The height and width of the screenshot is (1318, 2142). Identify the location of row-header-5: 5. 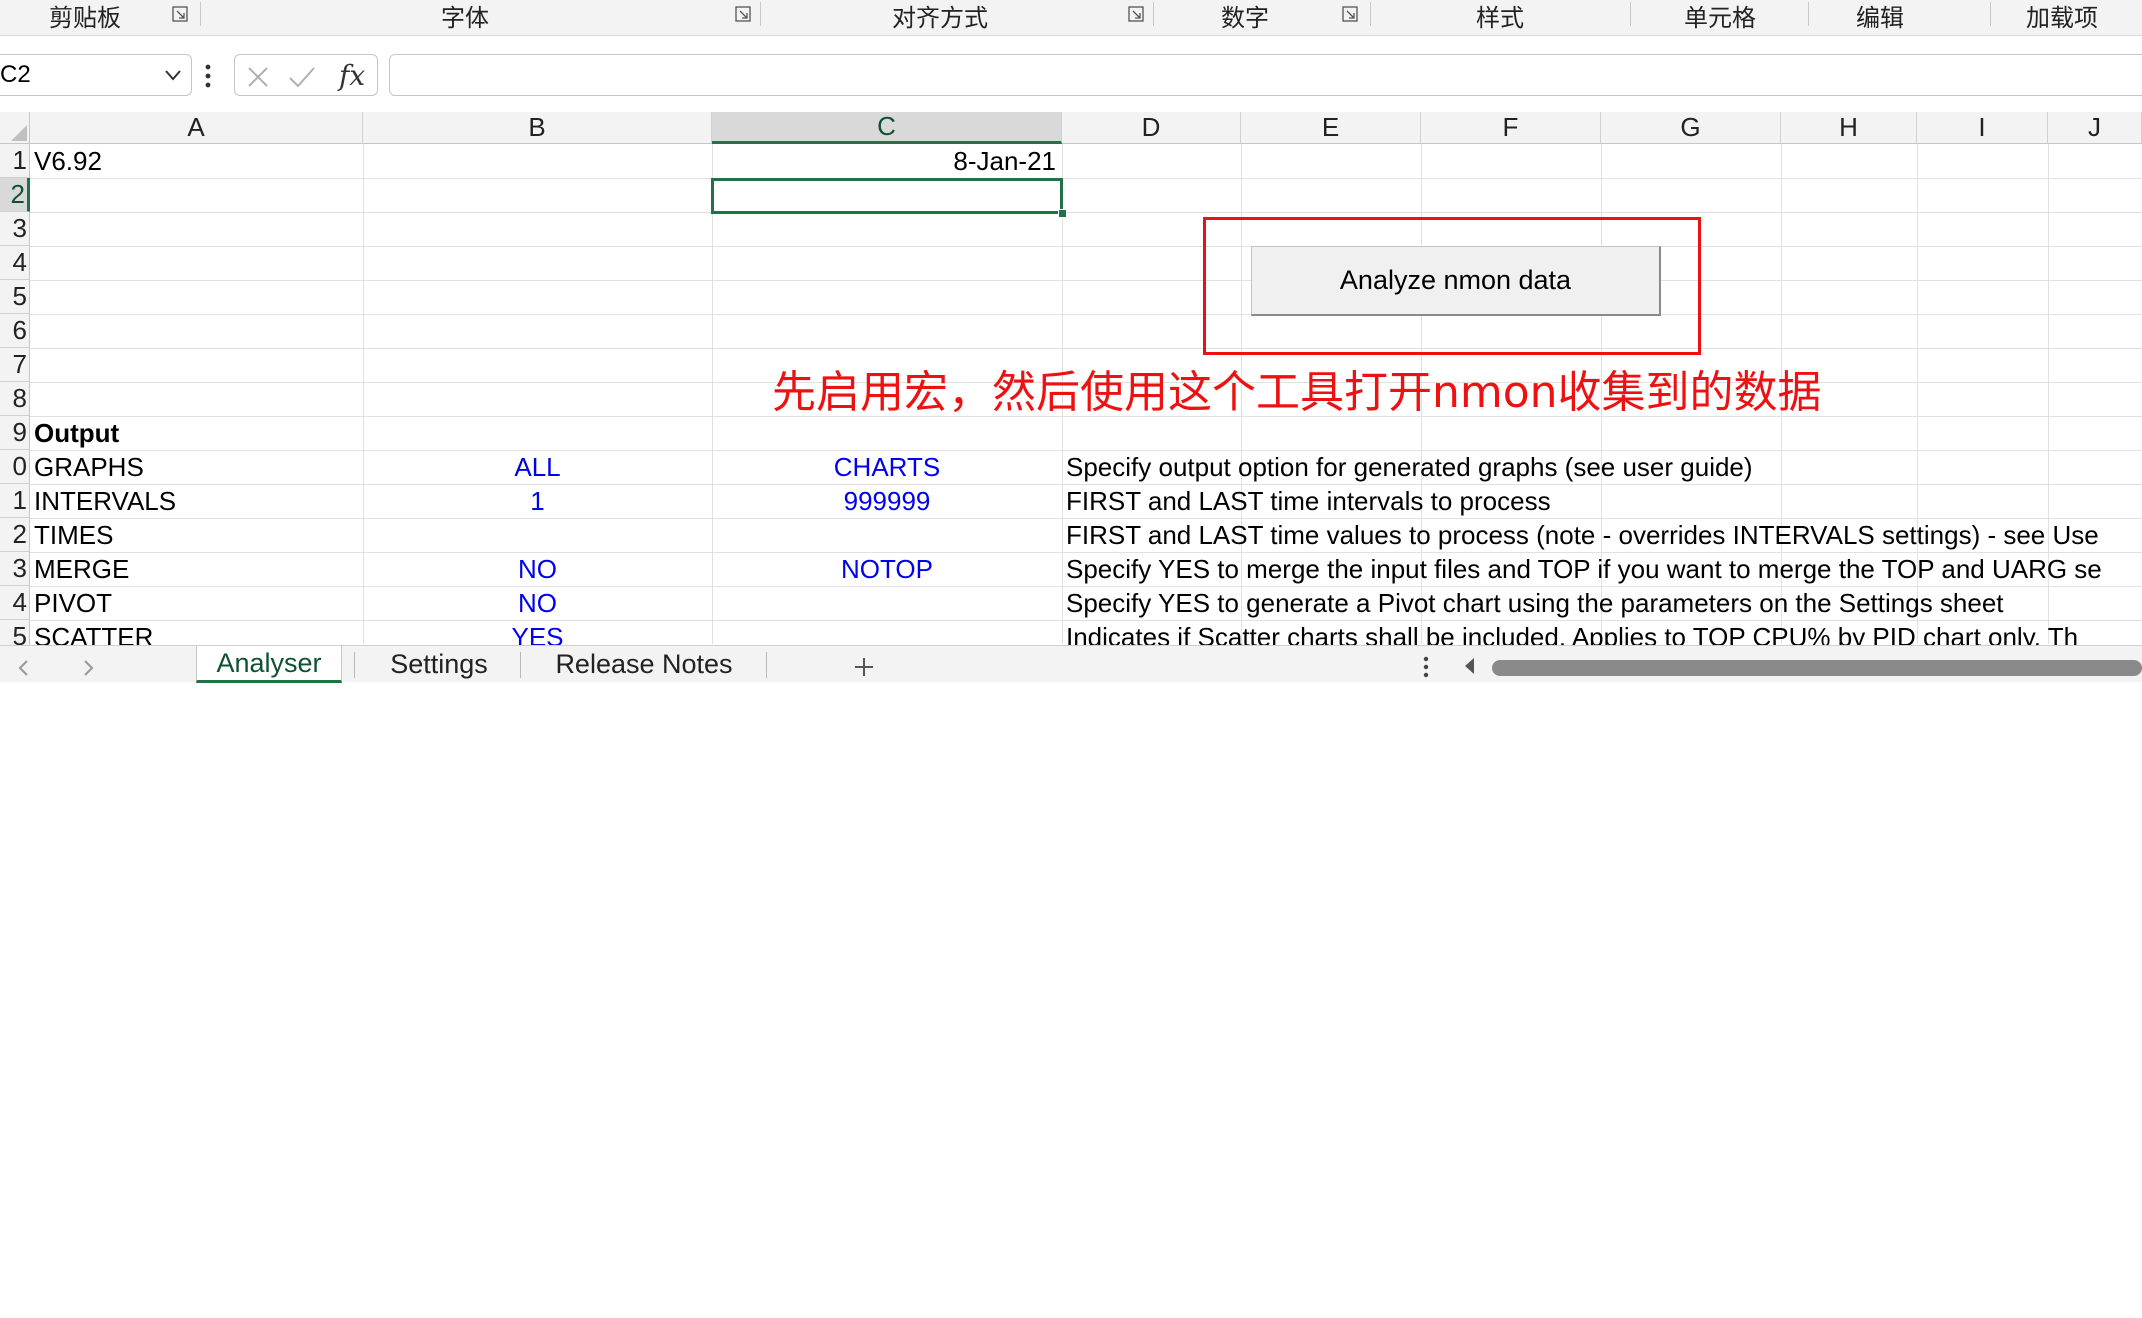
(15, 297).